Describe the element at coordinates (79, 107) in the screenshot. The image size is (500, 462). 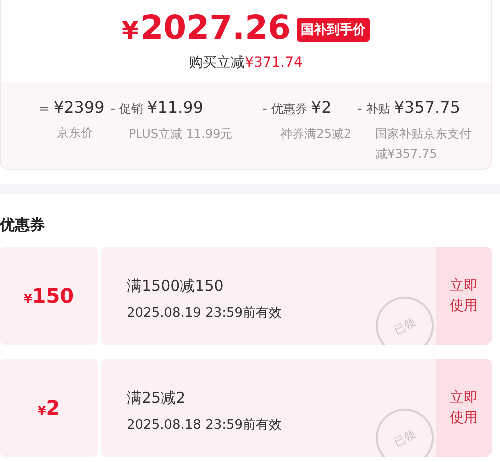
I see `breakdown-value: ¥2399` at that location.